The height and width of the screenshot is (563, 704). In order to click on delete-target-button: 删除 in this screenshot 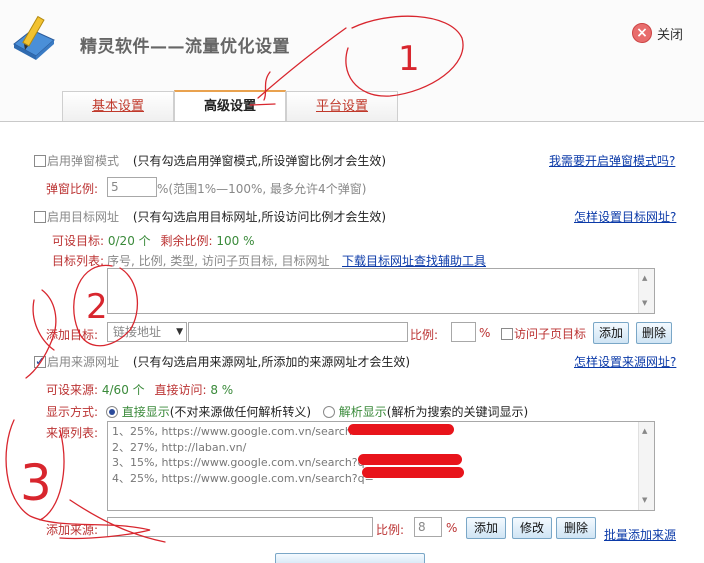, I will do `click(654, 333)`.